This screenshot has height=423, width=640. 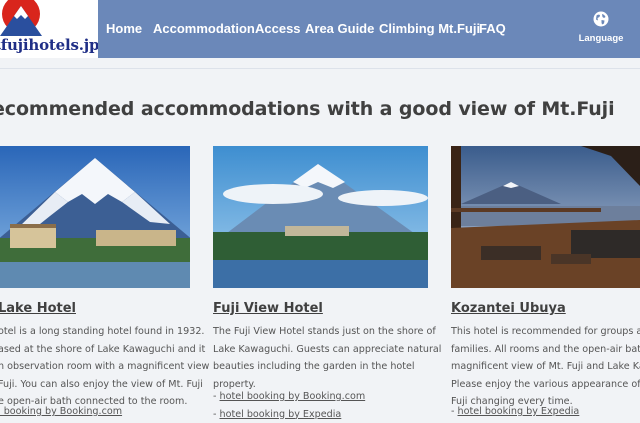 I want to click on nav-faq: FAQ, so click(x=492, y=28).